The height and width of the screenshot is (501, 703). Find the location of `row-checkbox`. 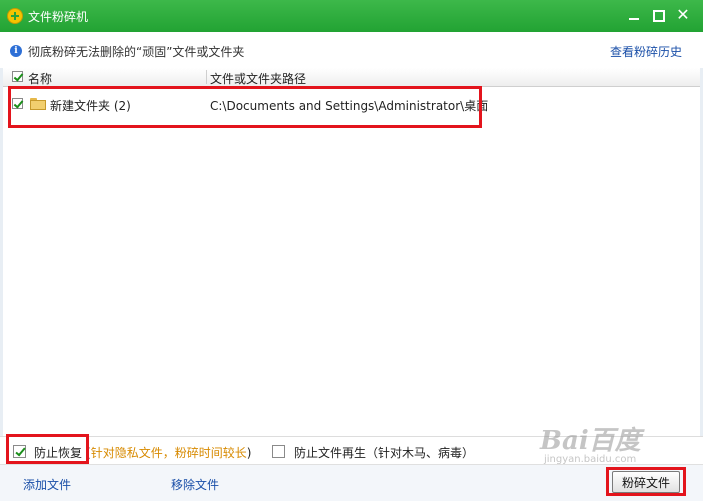

row-checkbox is located at coordinates (17, 103).